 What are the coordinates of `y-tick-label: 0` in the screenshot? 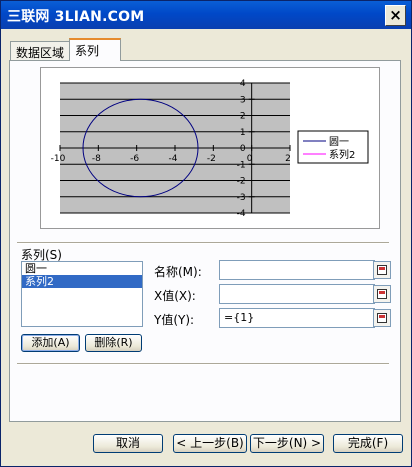 It's located at (243, 149).